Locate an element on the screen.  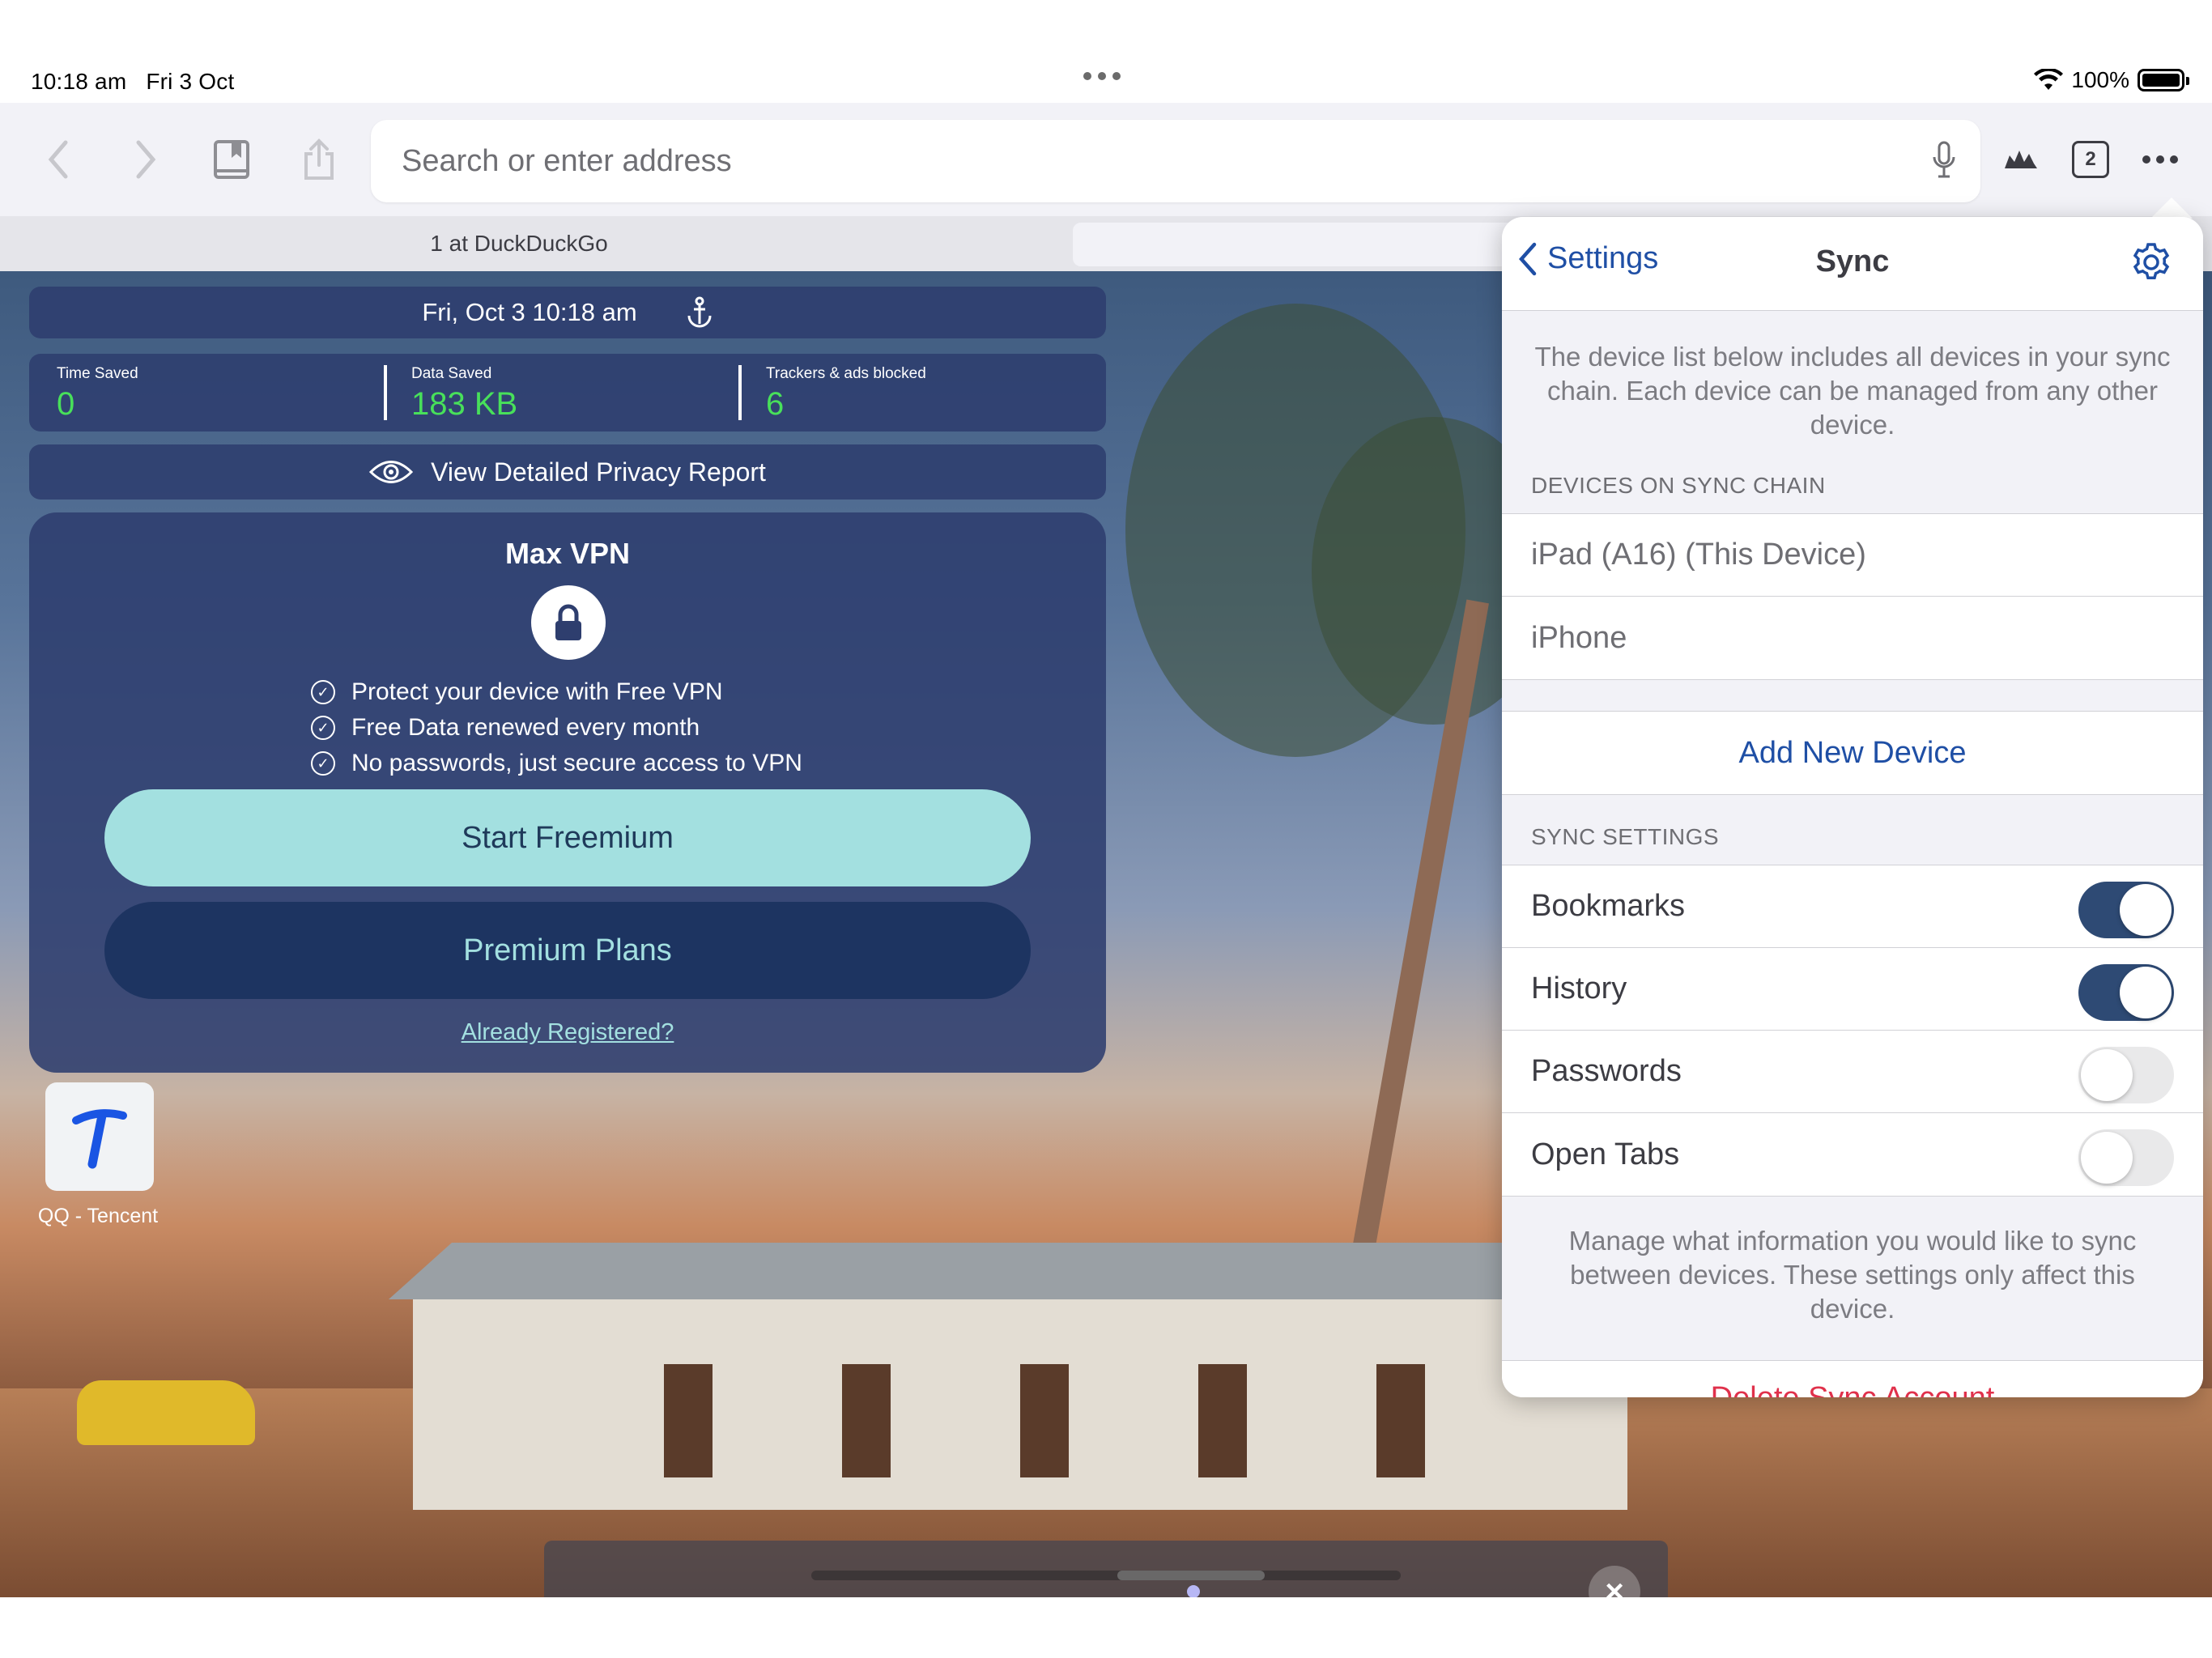
horizontal-scrollbar is located at coordinates (1106, 1575).